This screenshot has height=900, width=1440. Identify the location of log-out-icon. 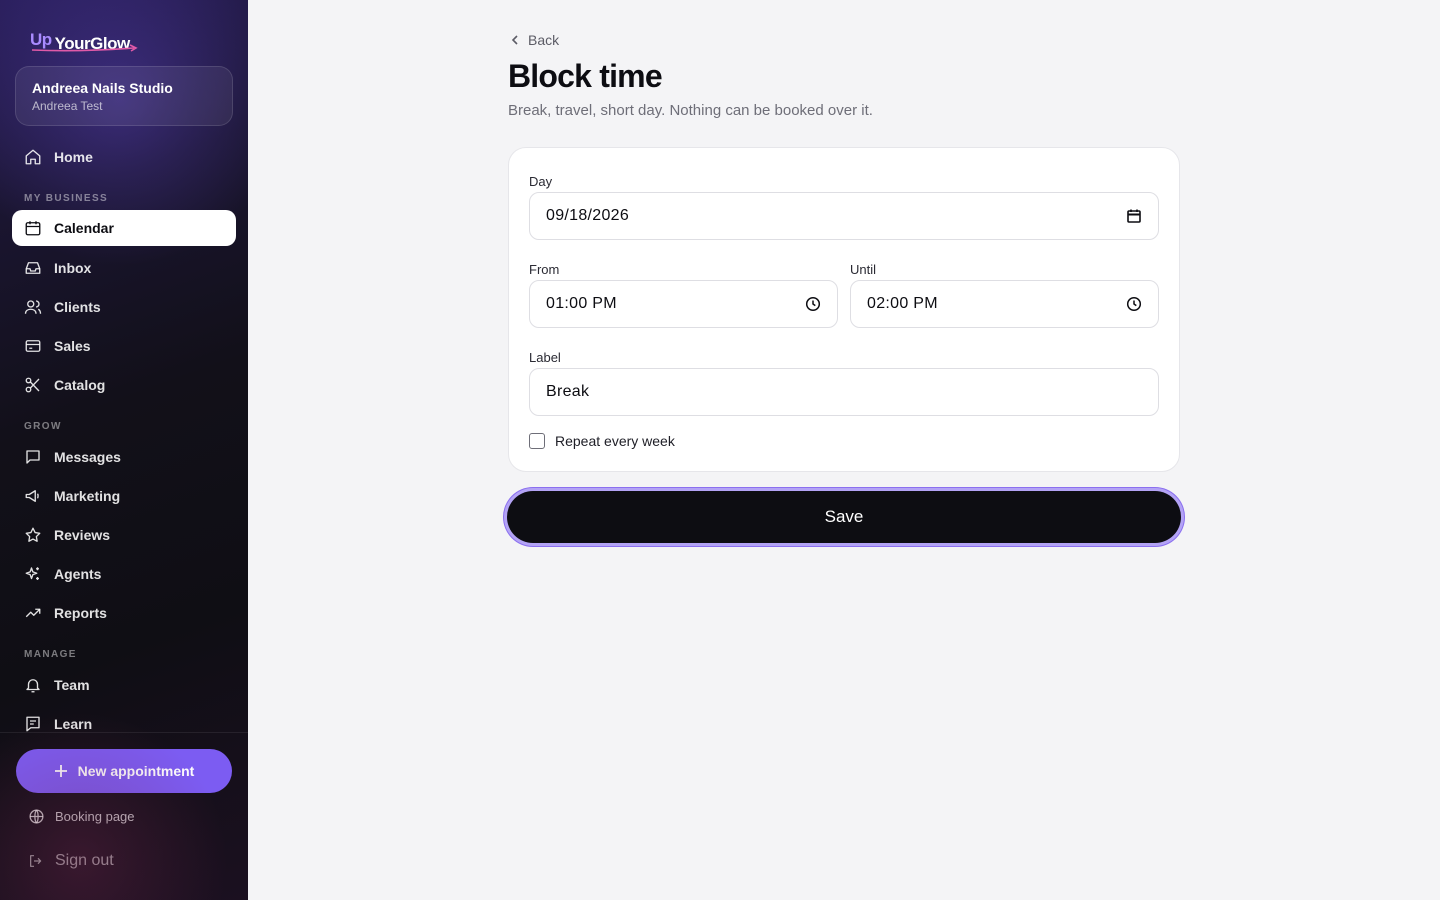
(36, 861).